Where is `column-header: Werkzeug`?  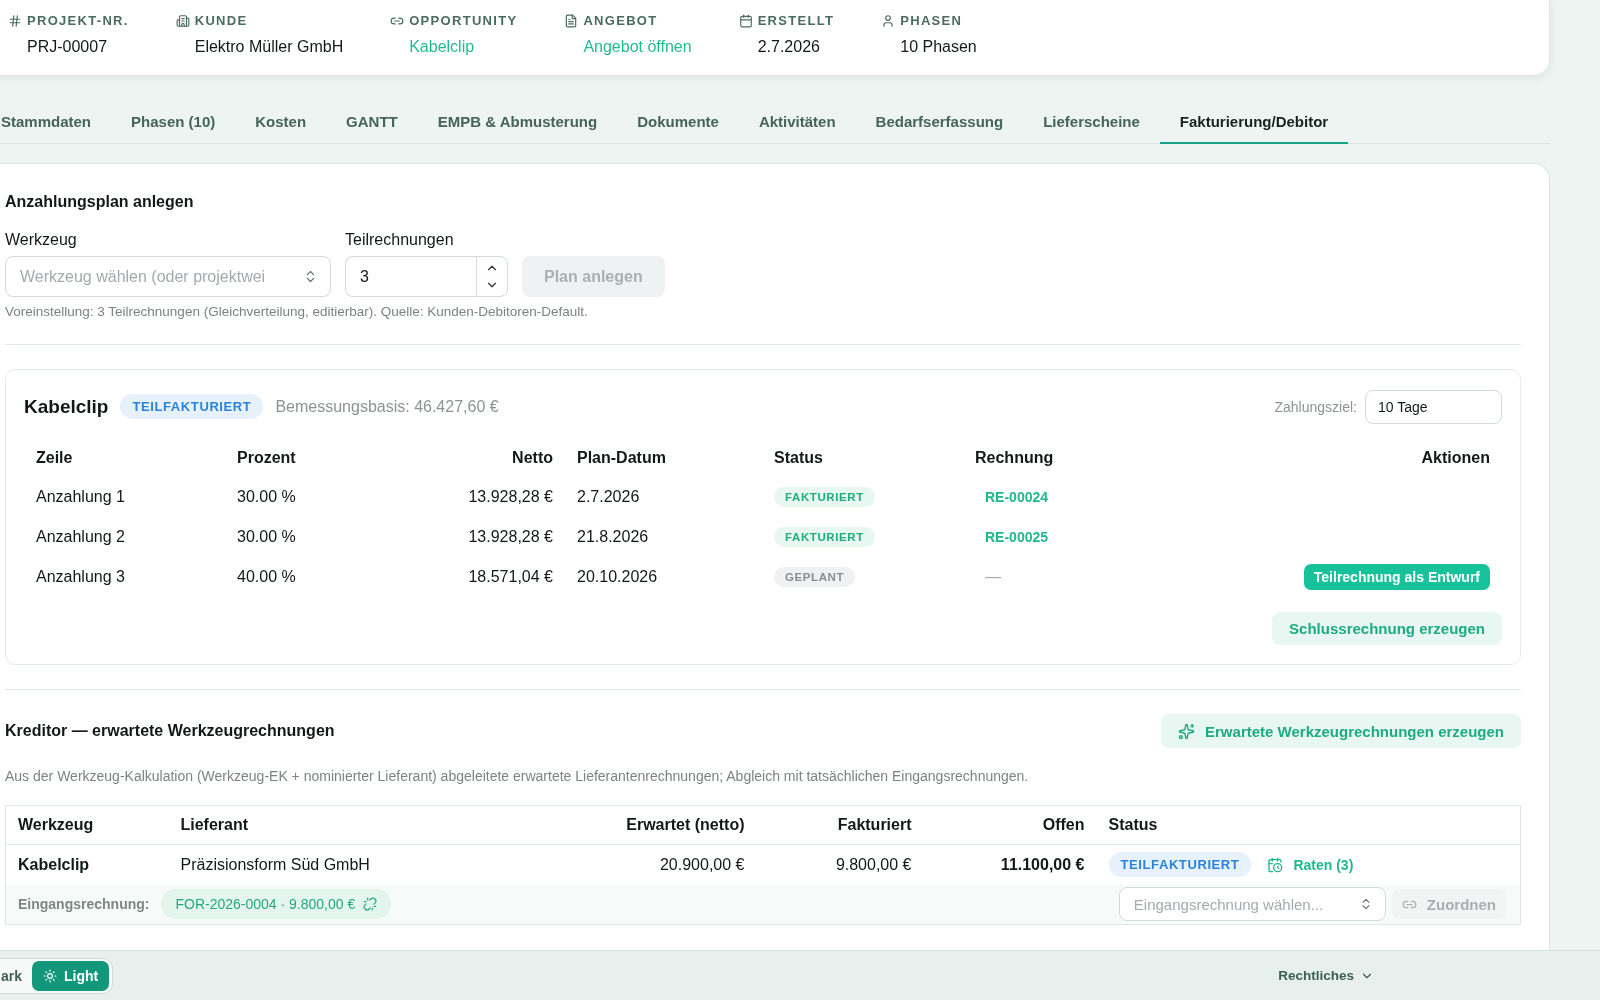 column-header: Werkzeug is located at coordinates (87, 825).